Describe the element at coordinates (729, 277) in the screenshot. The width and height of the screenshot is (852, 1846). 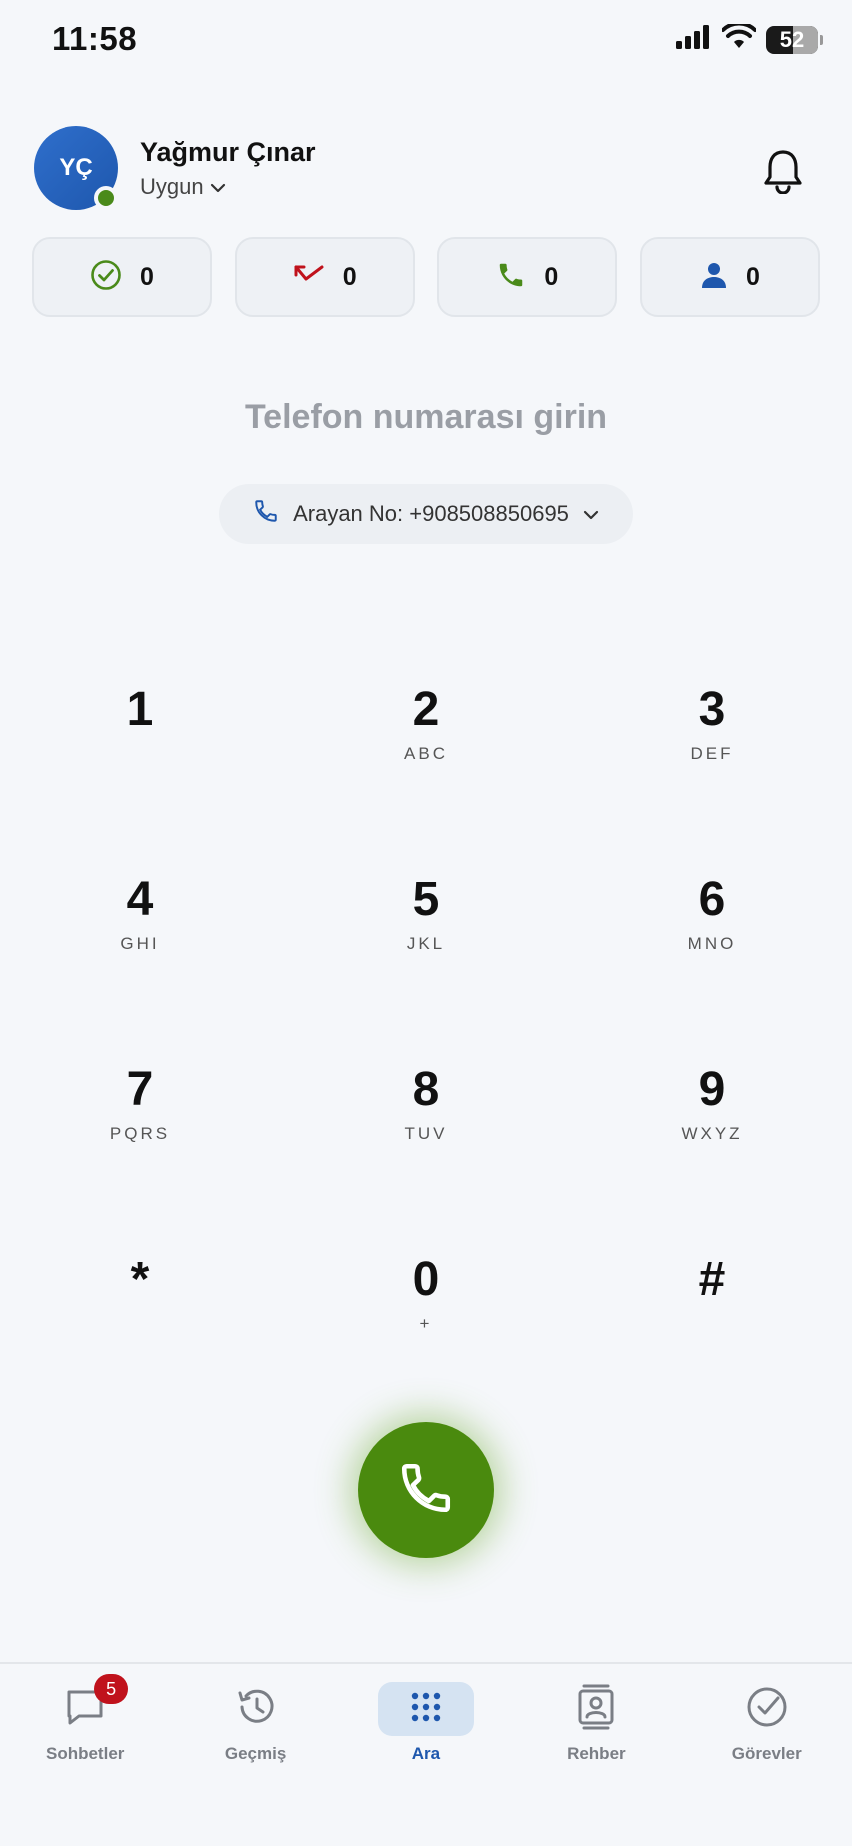
I see `stat-contacts: 0` at that location.